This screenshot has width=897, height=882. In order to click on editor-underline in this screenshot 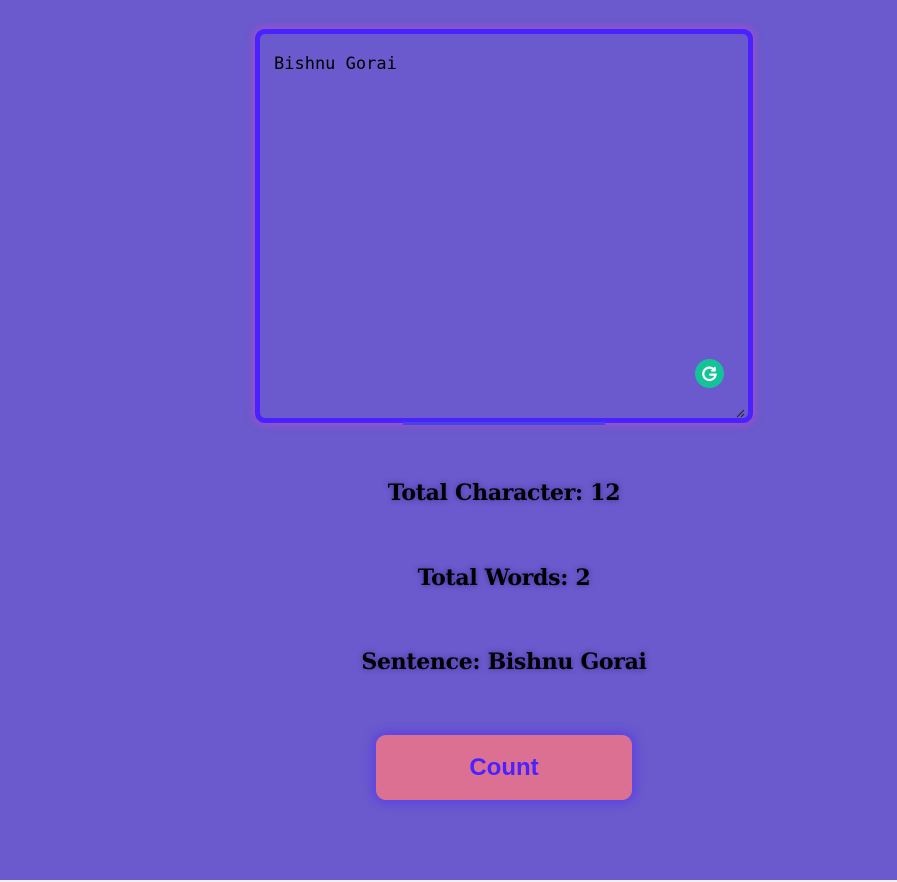, I will do `click(504, 423)`.